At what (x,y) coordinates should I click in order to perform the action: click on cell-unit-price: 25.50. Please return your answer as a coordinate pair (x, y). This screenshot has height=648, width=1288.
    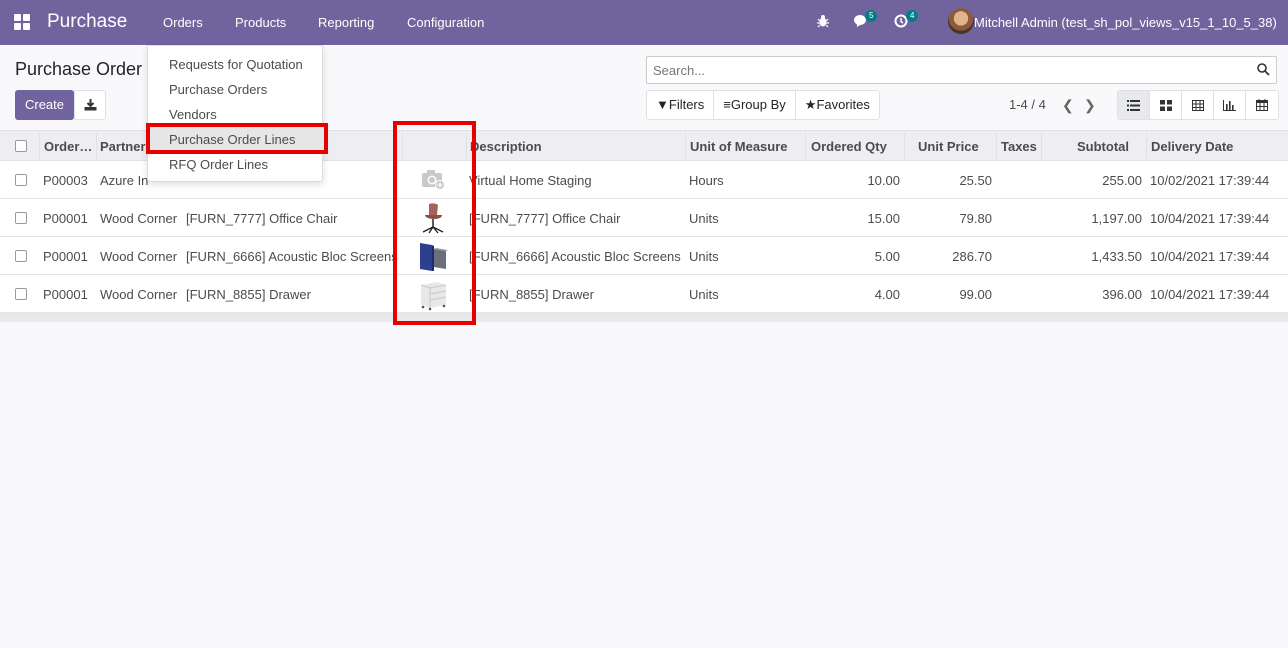
    Looking at the image, I should click on (975, 180).